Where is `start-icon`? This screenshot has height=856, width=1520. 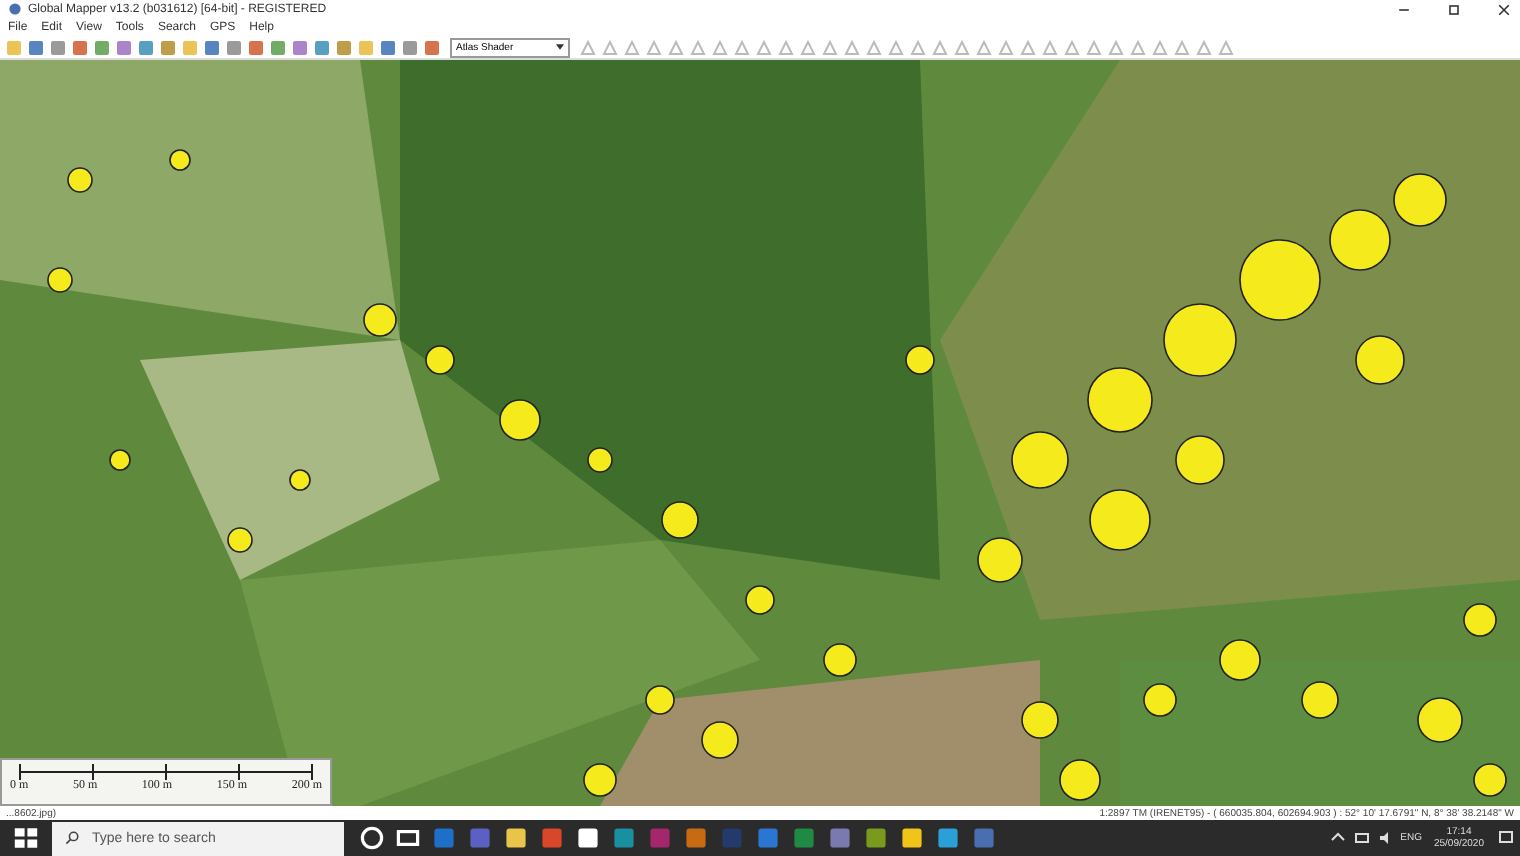 start-icon is located at coordinates (26, 838).